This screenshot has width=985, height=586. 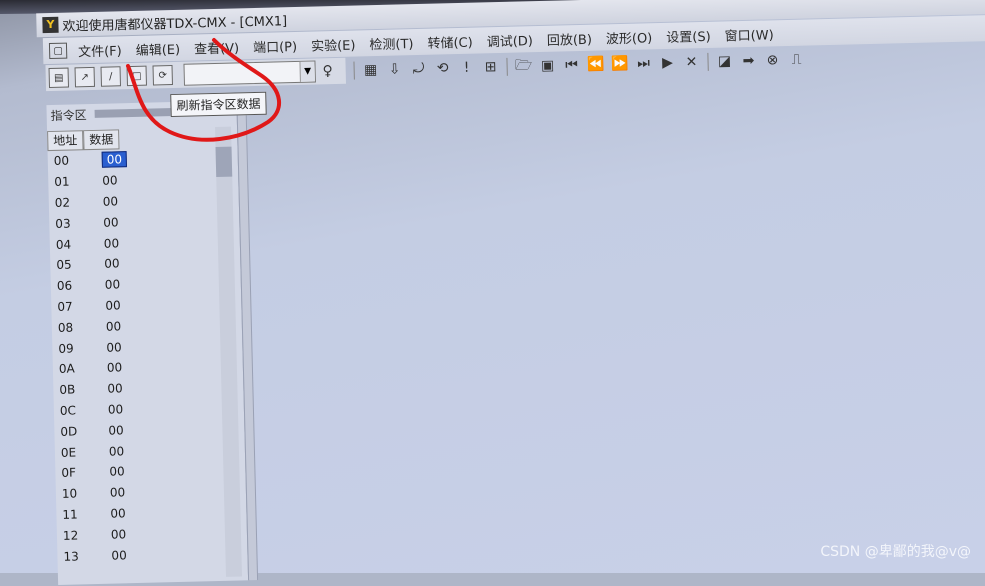 I want to click on address-cell: 0D, so click(x=69, y=431).